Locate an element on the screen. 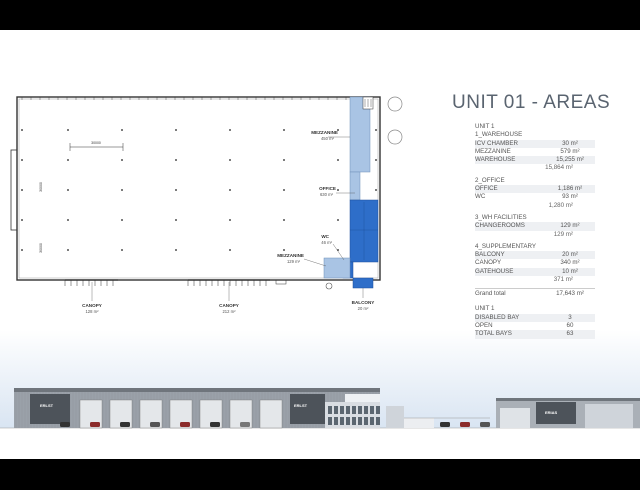  canopy-ticks is located at coordinates (175, 282).